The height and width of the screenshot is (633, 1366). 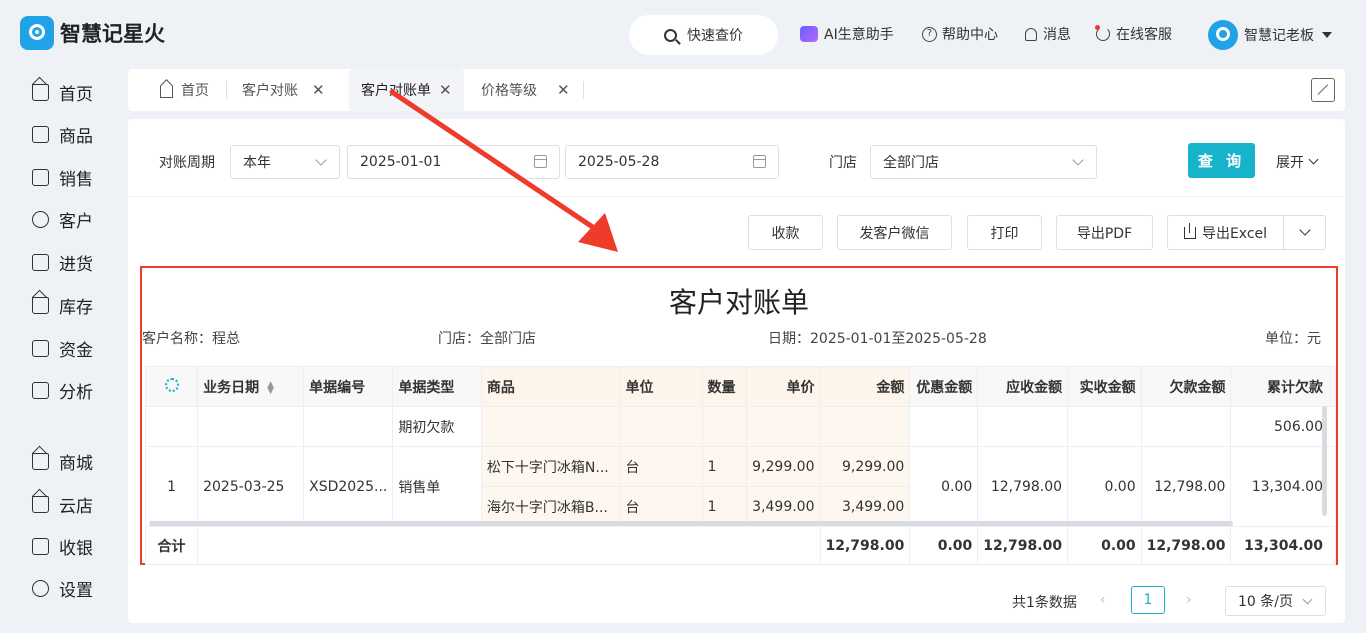 I want to click on sidebar-item-cashier: 收银, so click(x=62, y=546).